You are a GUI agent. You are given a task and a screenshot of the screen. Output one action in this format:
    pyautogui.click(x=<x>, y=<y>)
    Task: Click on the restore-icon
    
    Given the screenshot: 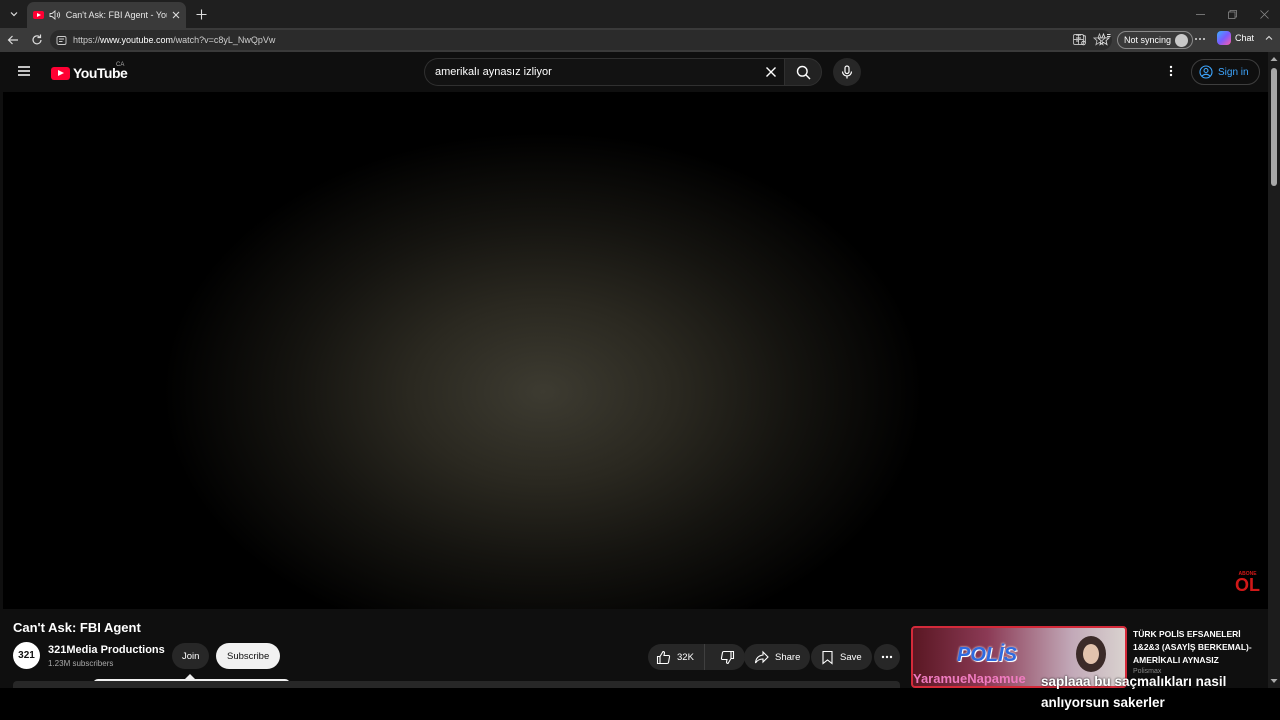 What is the action you would take?
    pyautogui.click(x=1232, y=14)
    